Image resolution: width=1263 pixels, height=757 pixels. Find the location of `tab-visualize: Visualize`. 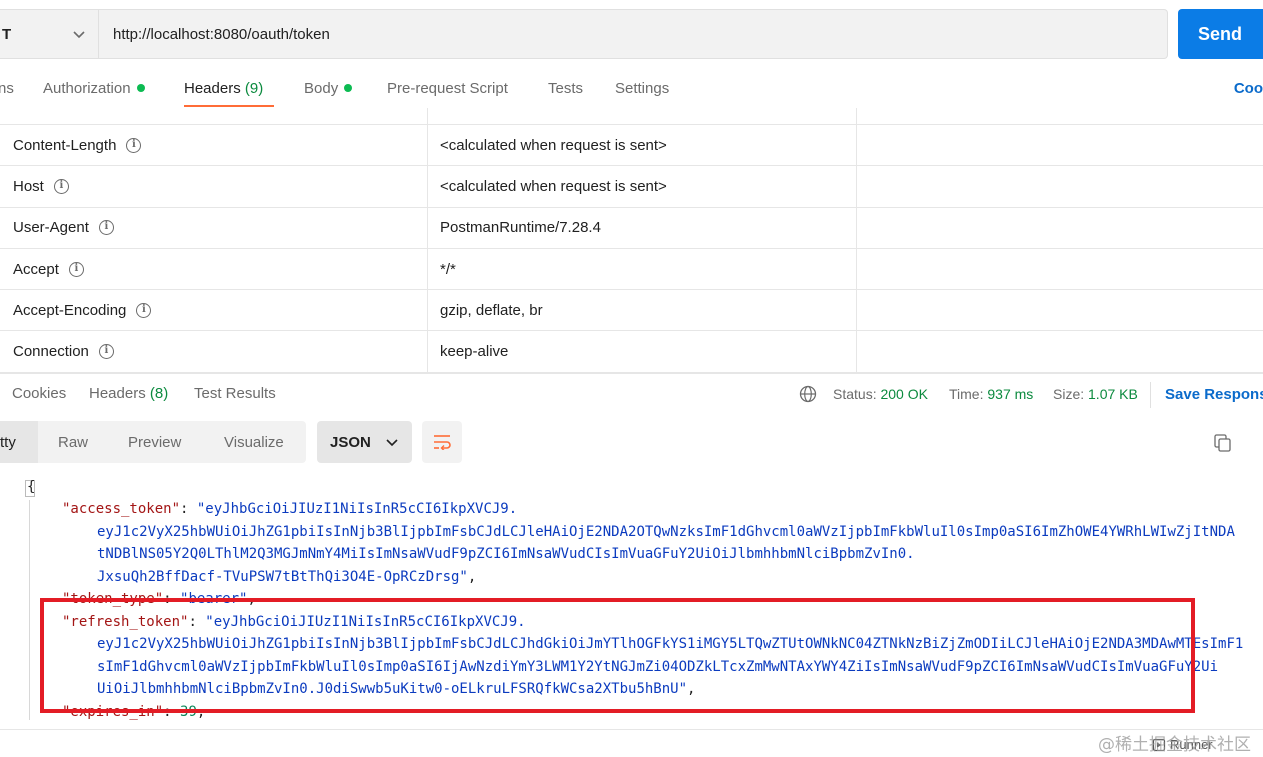

tab-visualize: Visualize is located at coordinates (254, 442).